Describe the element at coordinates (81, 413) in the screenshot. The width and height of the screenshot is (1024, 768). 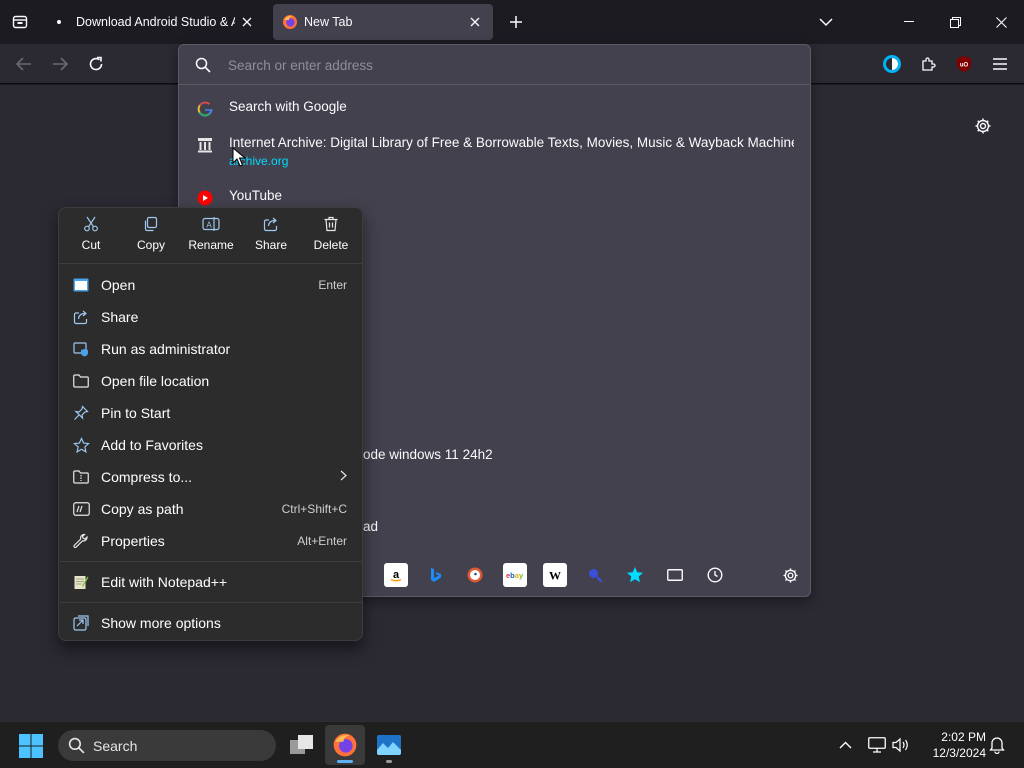
I see `pin-icon` at that location.